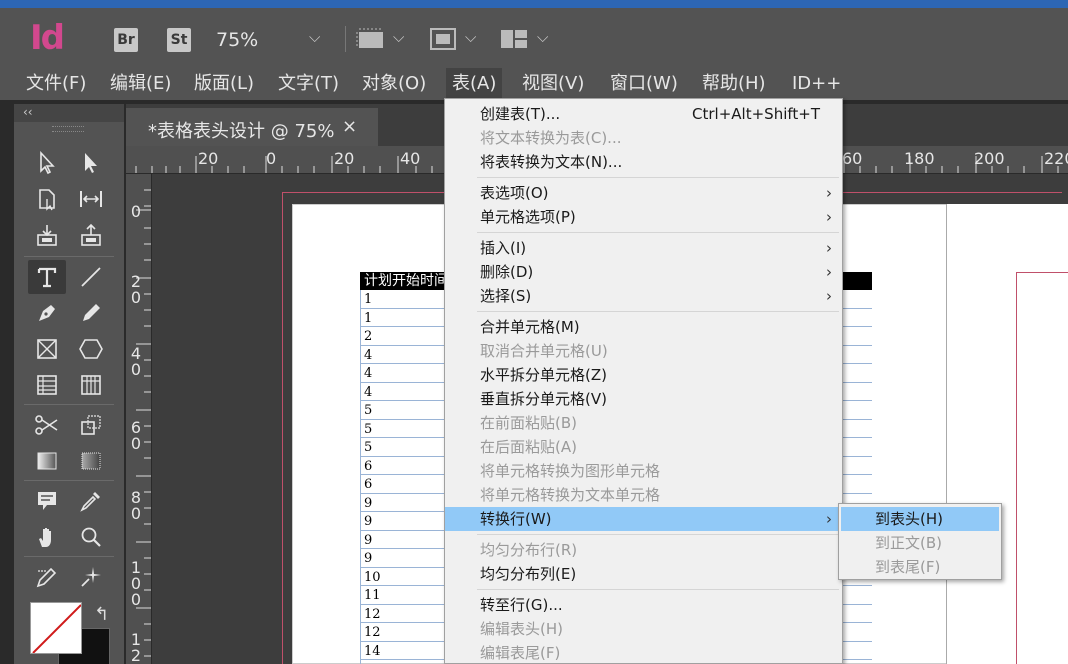 The width and height of the screenshot is (1068, 664). What do you see at coordinates (394, 84) in the screenshot?
I see `menu-object: 对象(O)` at bounding box center [394, 84].